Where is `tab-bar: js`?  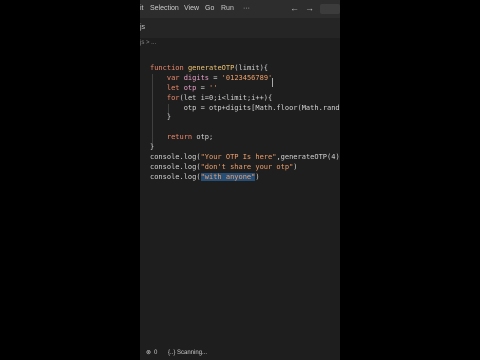 tab-bar: js is located at coordinates (240, 28).